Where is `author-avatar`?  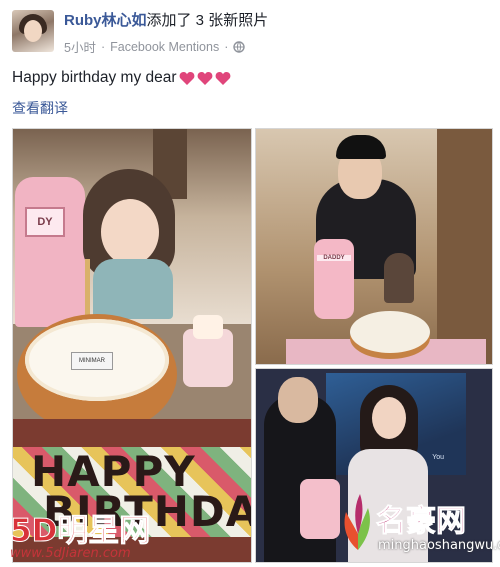 author-avatar is located at coordinates (33, 31).